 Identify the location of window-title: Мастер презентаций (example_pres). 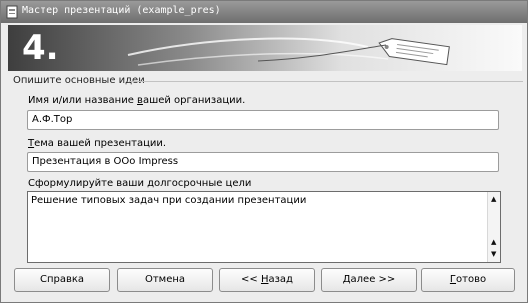
(121, 10).